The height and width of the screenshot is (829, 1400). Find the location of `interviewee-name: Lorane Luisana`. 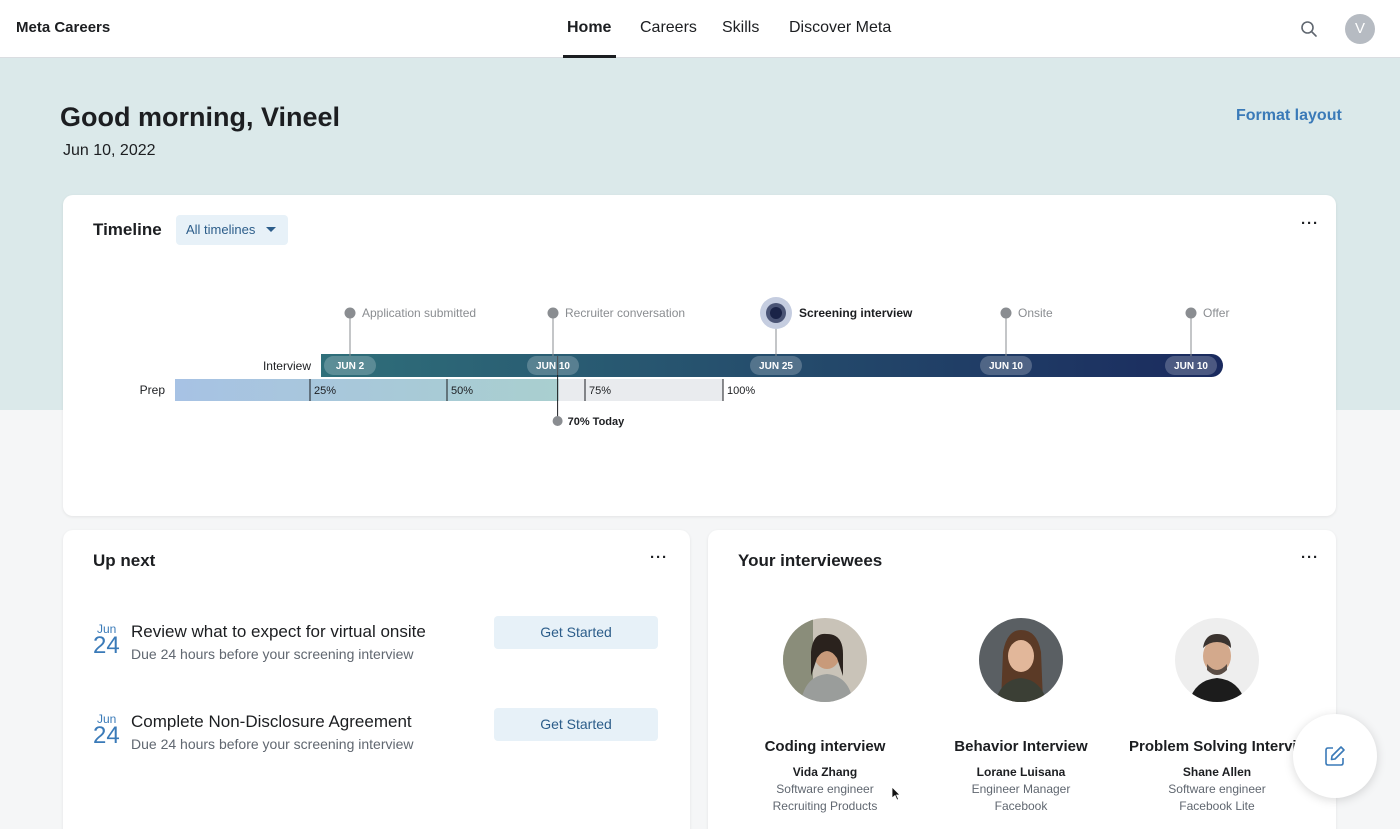

interviewee-name: Lorane Luisana is located at coordinates (1021, 772).